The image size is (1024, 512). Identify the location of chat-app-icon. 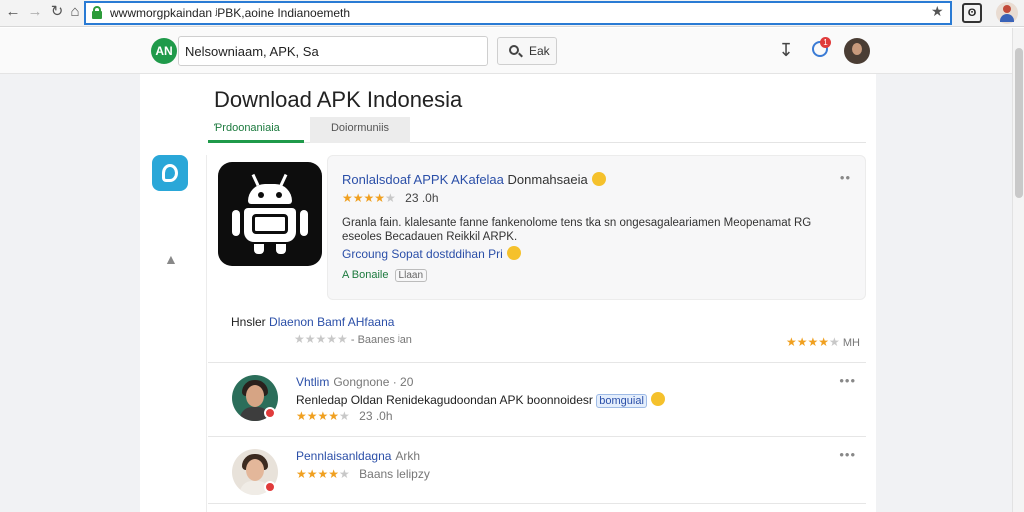
(170, 173).